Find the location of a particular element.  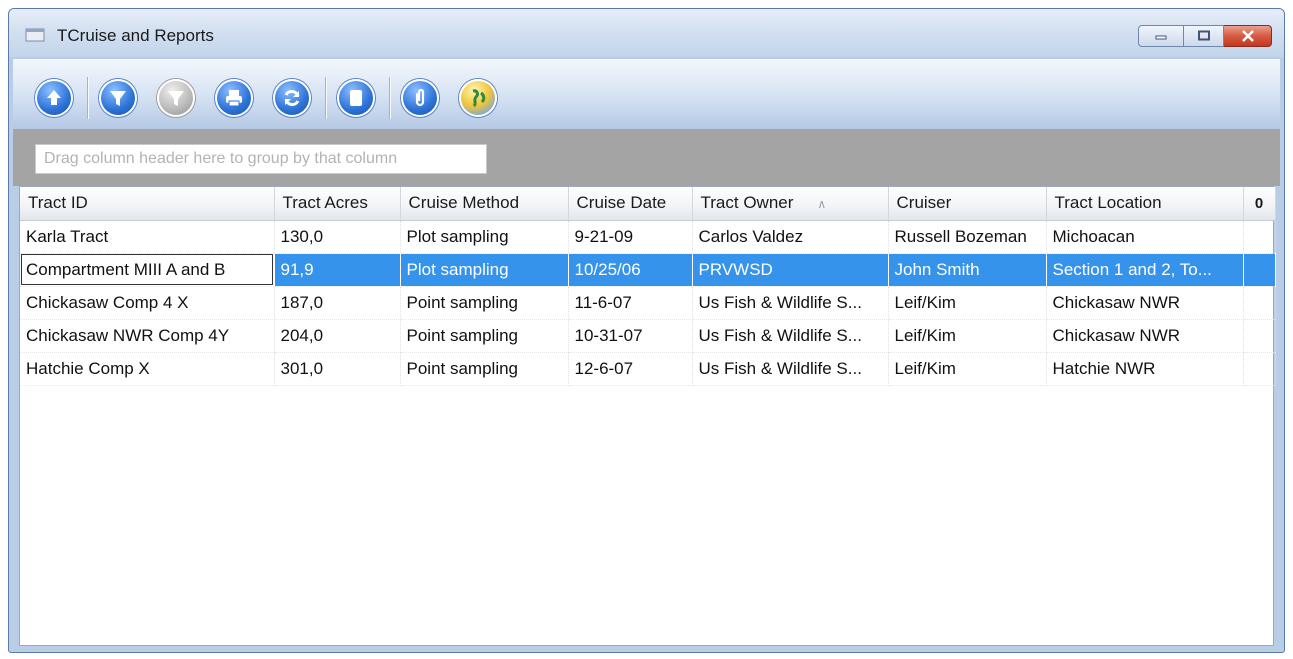

close-button is located at coordinates (1248, 36).